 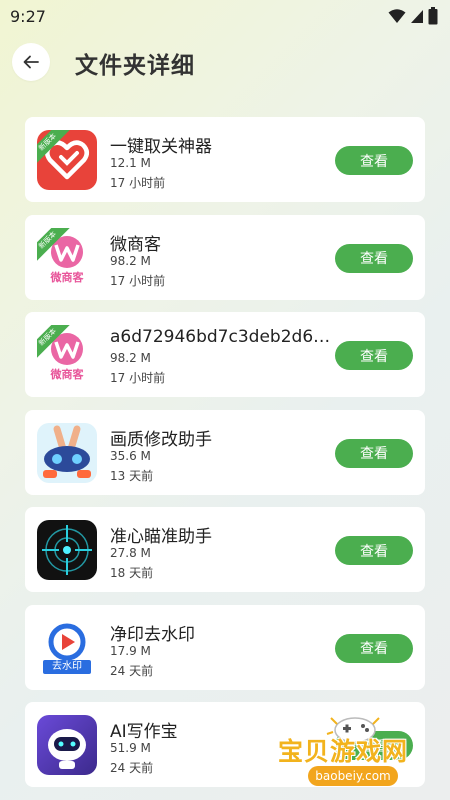 What do you see at coordinates (130, 455) in the screenshot?
I see `app-size: 35.6 M` at bounding box center [130, 455].